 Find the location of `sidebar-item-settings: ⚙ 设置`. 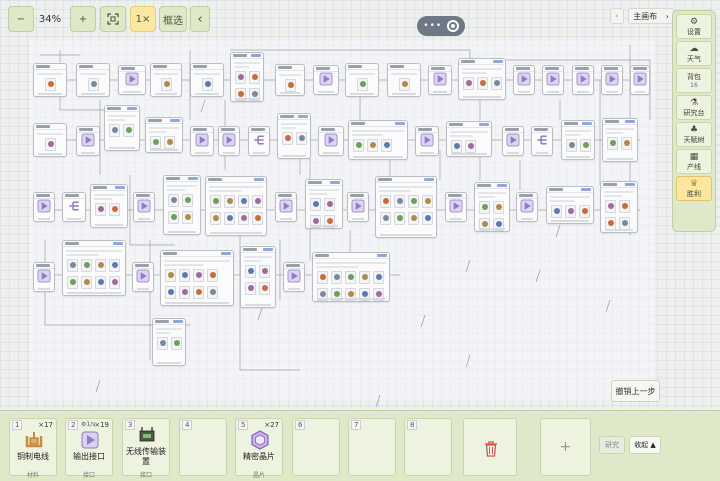

sidebar-item-settings: ⚙ 设置 is located at coordinates (694, 26).